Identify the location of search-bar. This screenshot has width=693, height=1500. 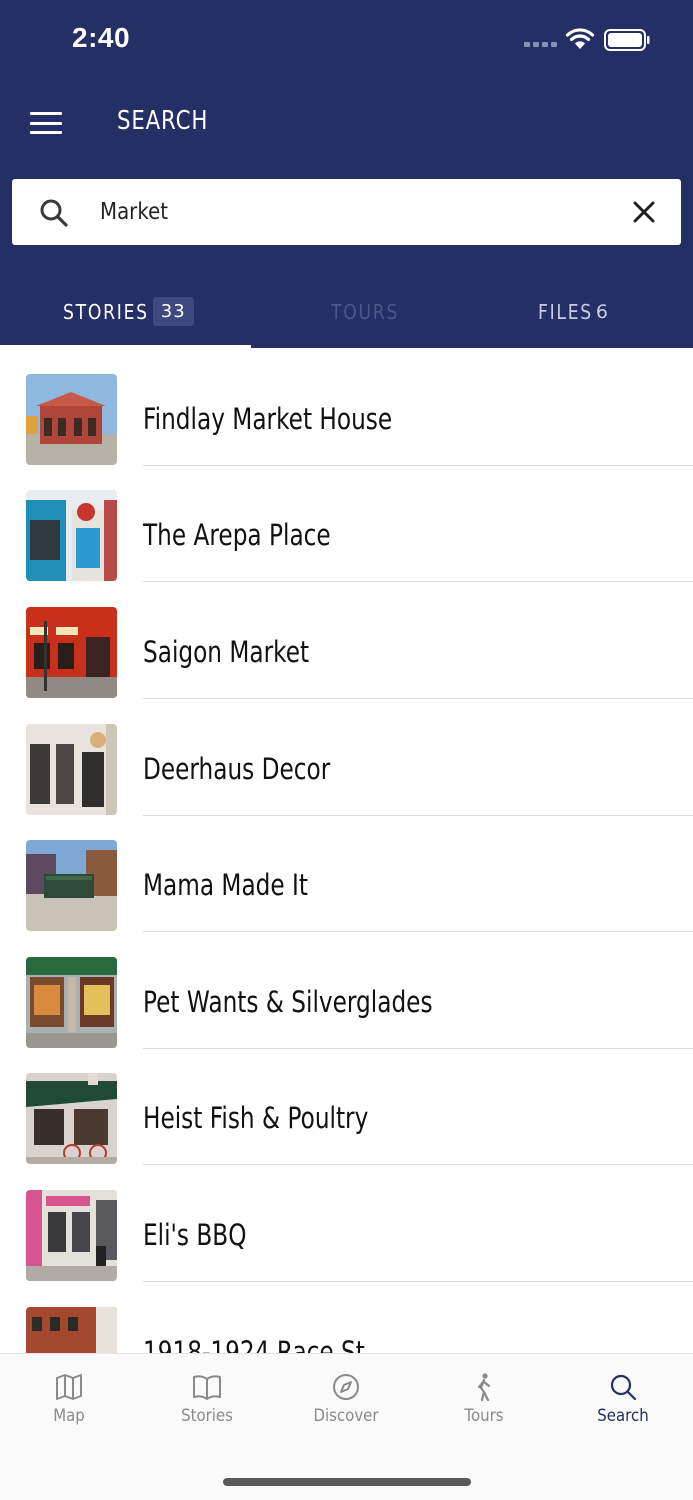
(346, 212).